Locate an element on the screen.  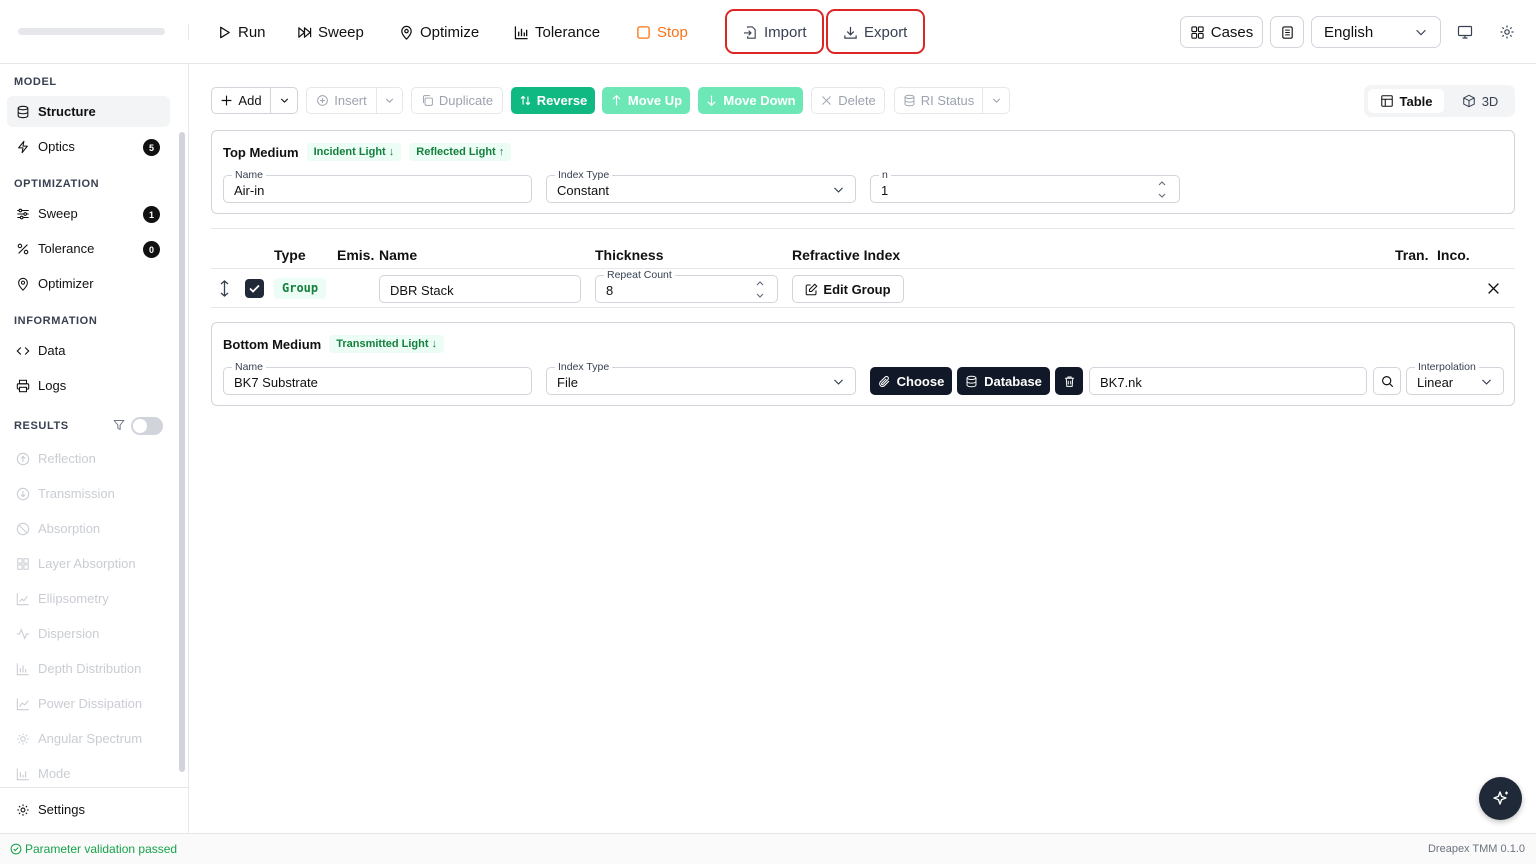
edit-group-button: Edit Group is located at coordinates (848, 289).